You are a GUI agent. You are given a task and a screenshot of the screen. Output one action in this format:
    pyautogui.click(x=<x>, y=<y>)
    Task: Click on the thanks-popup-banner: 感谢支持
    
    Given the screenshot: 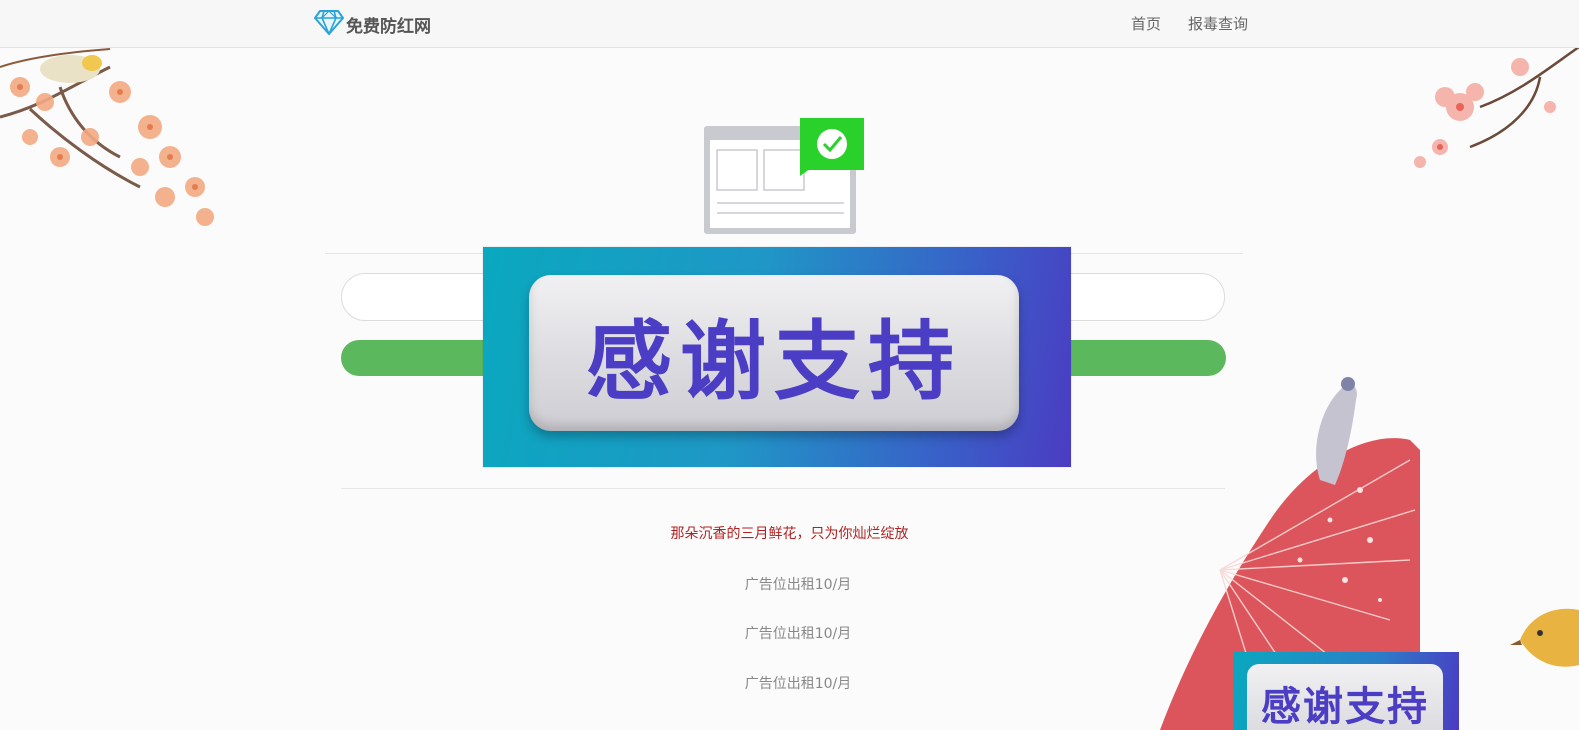 What is the action you would take?
    pyautogui.click(x=777, y=357)
    